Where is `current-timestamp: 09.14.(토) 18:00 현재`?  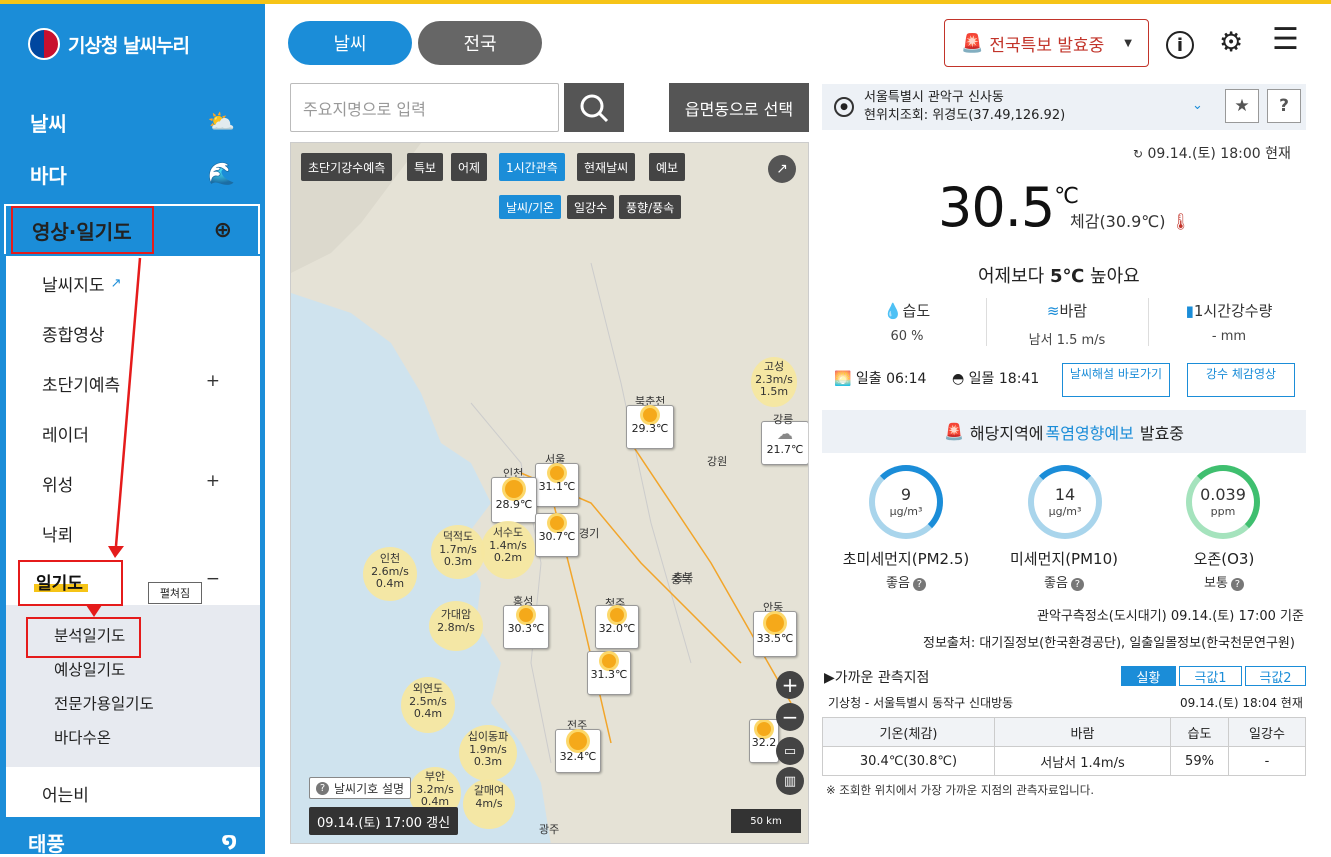 current-timestamp: 09.14.(토) 18:00 현재 is located at coordinates (1219, 154).